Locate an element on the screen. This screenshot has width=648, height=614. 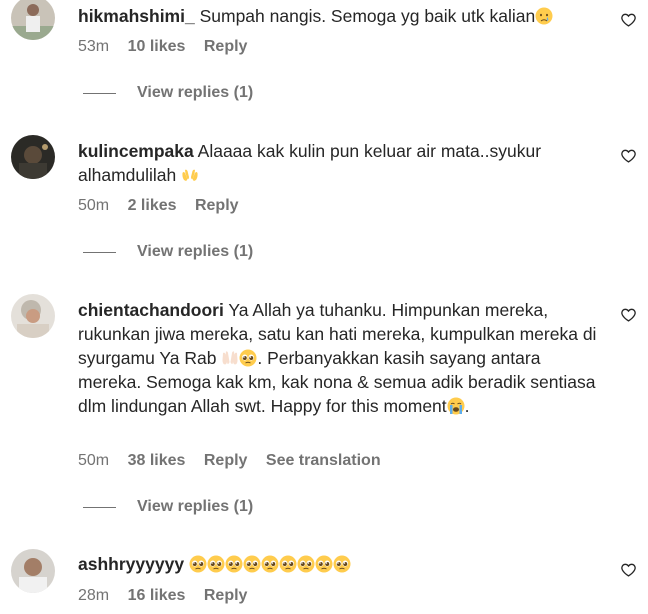
emoji-row is located at coordinates (270, 564).